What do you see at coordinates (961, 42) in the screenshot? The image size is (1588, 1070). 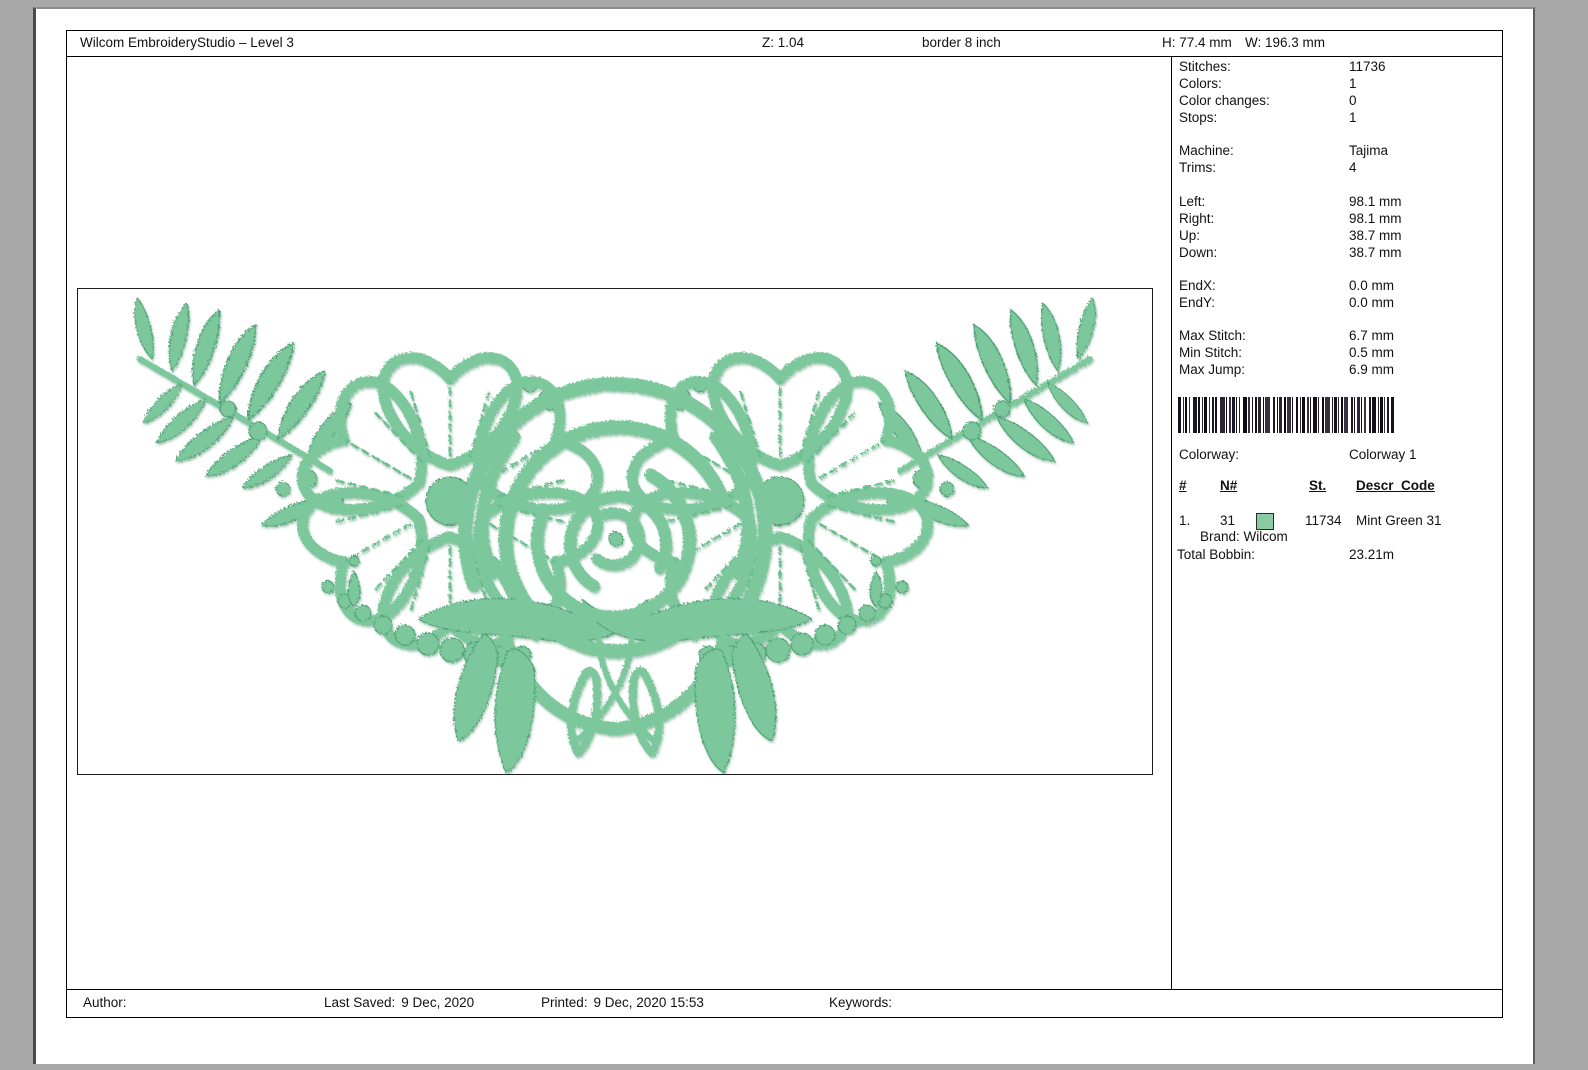 I see `design-name: border 8 inch` at bounding box center [961, 42].